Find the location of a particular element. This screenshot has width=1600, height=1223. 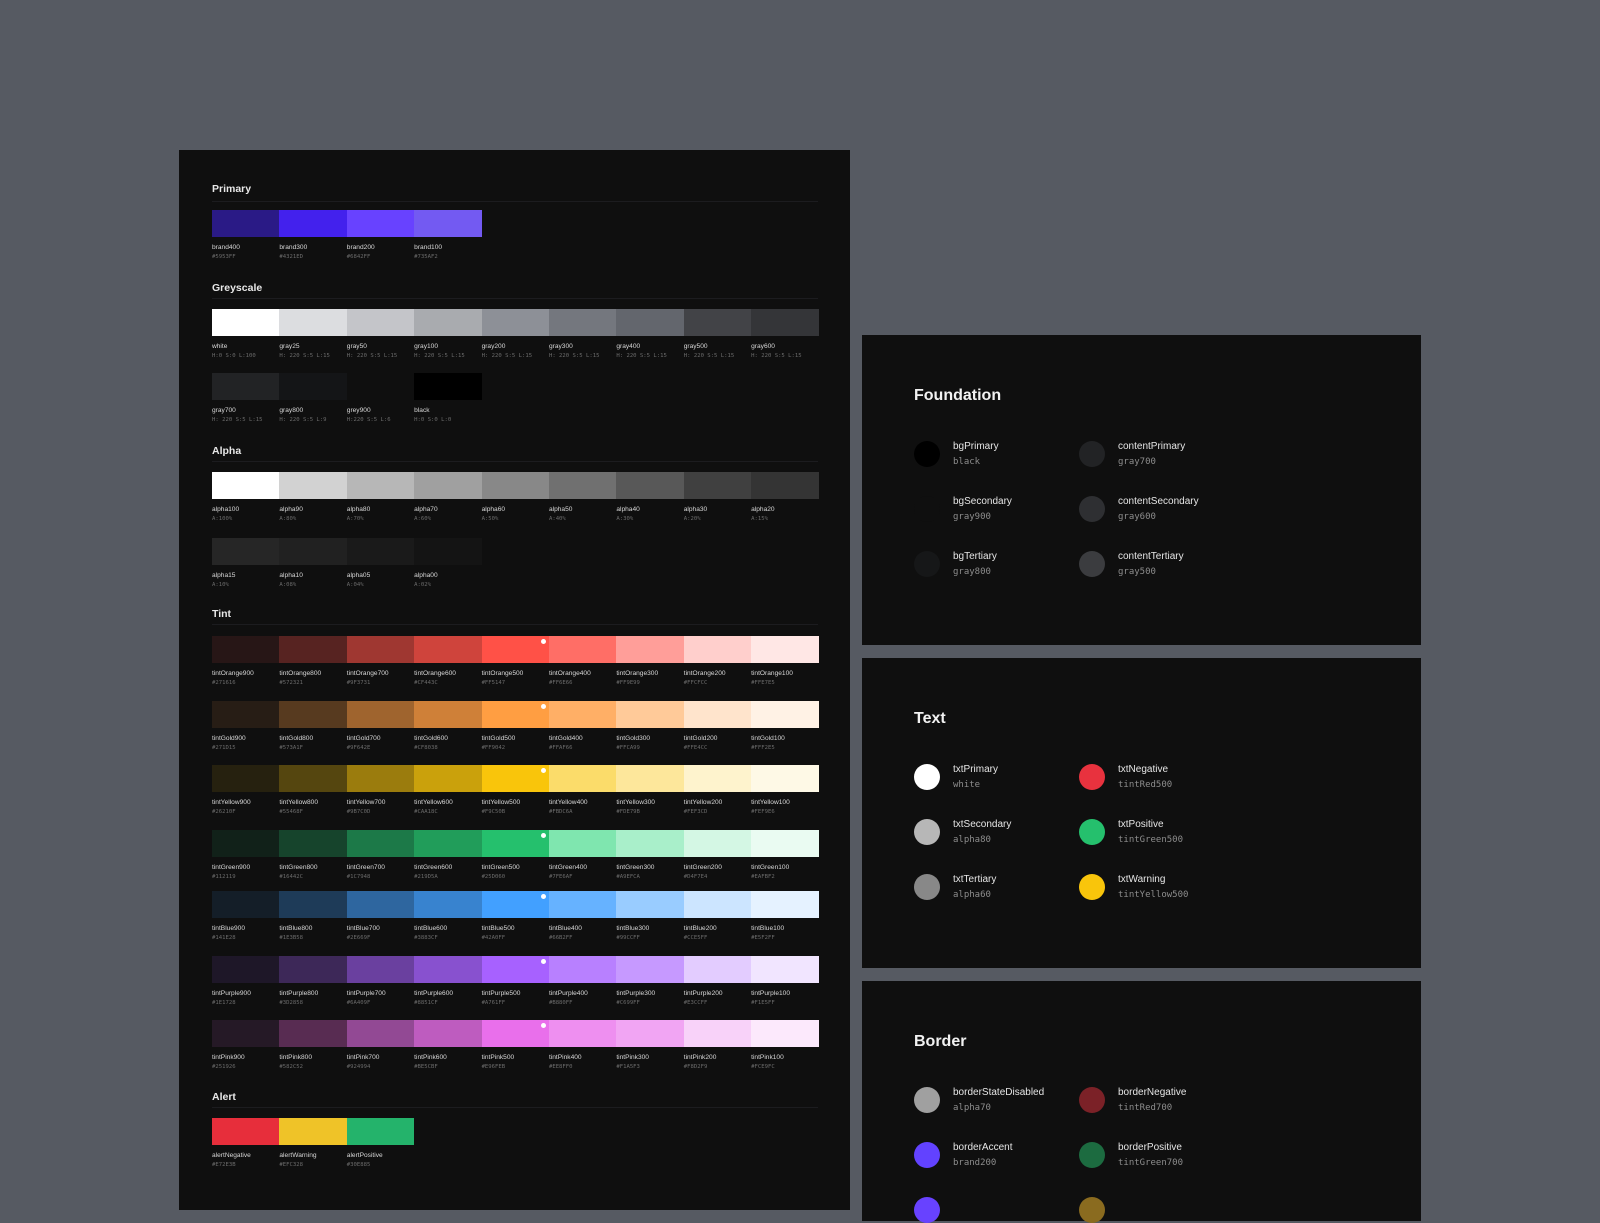

swatch-name: tintOrange300 is located at coordinates (637, 673).